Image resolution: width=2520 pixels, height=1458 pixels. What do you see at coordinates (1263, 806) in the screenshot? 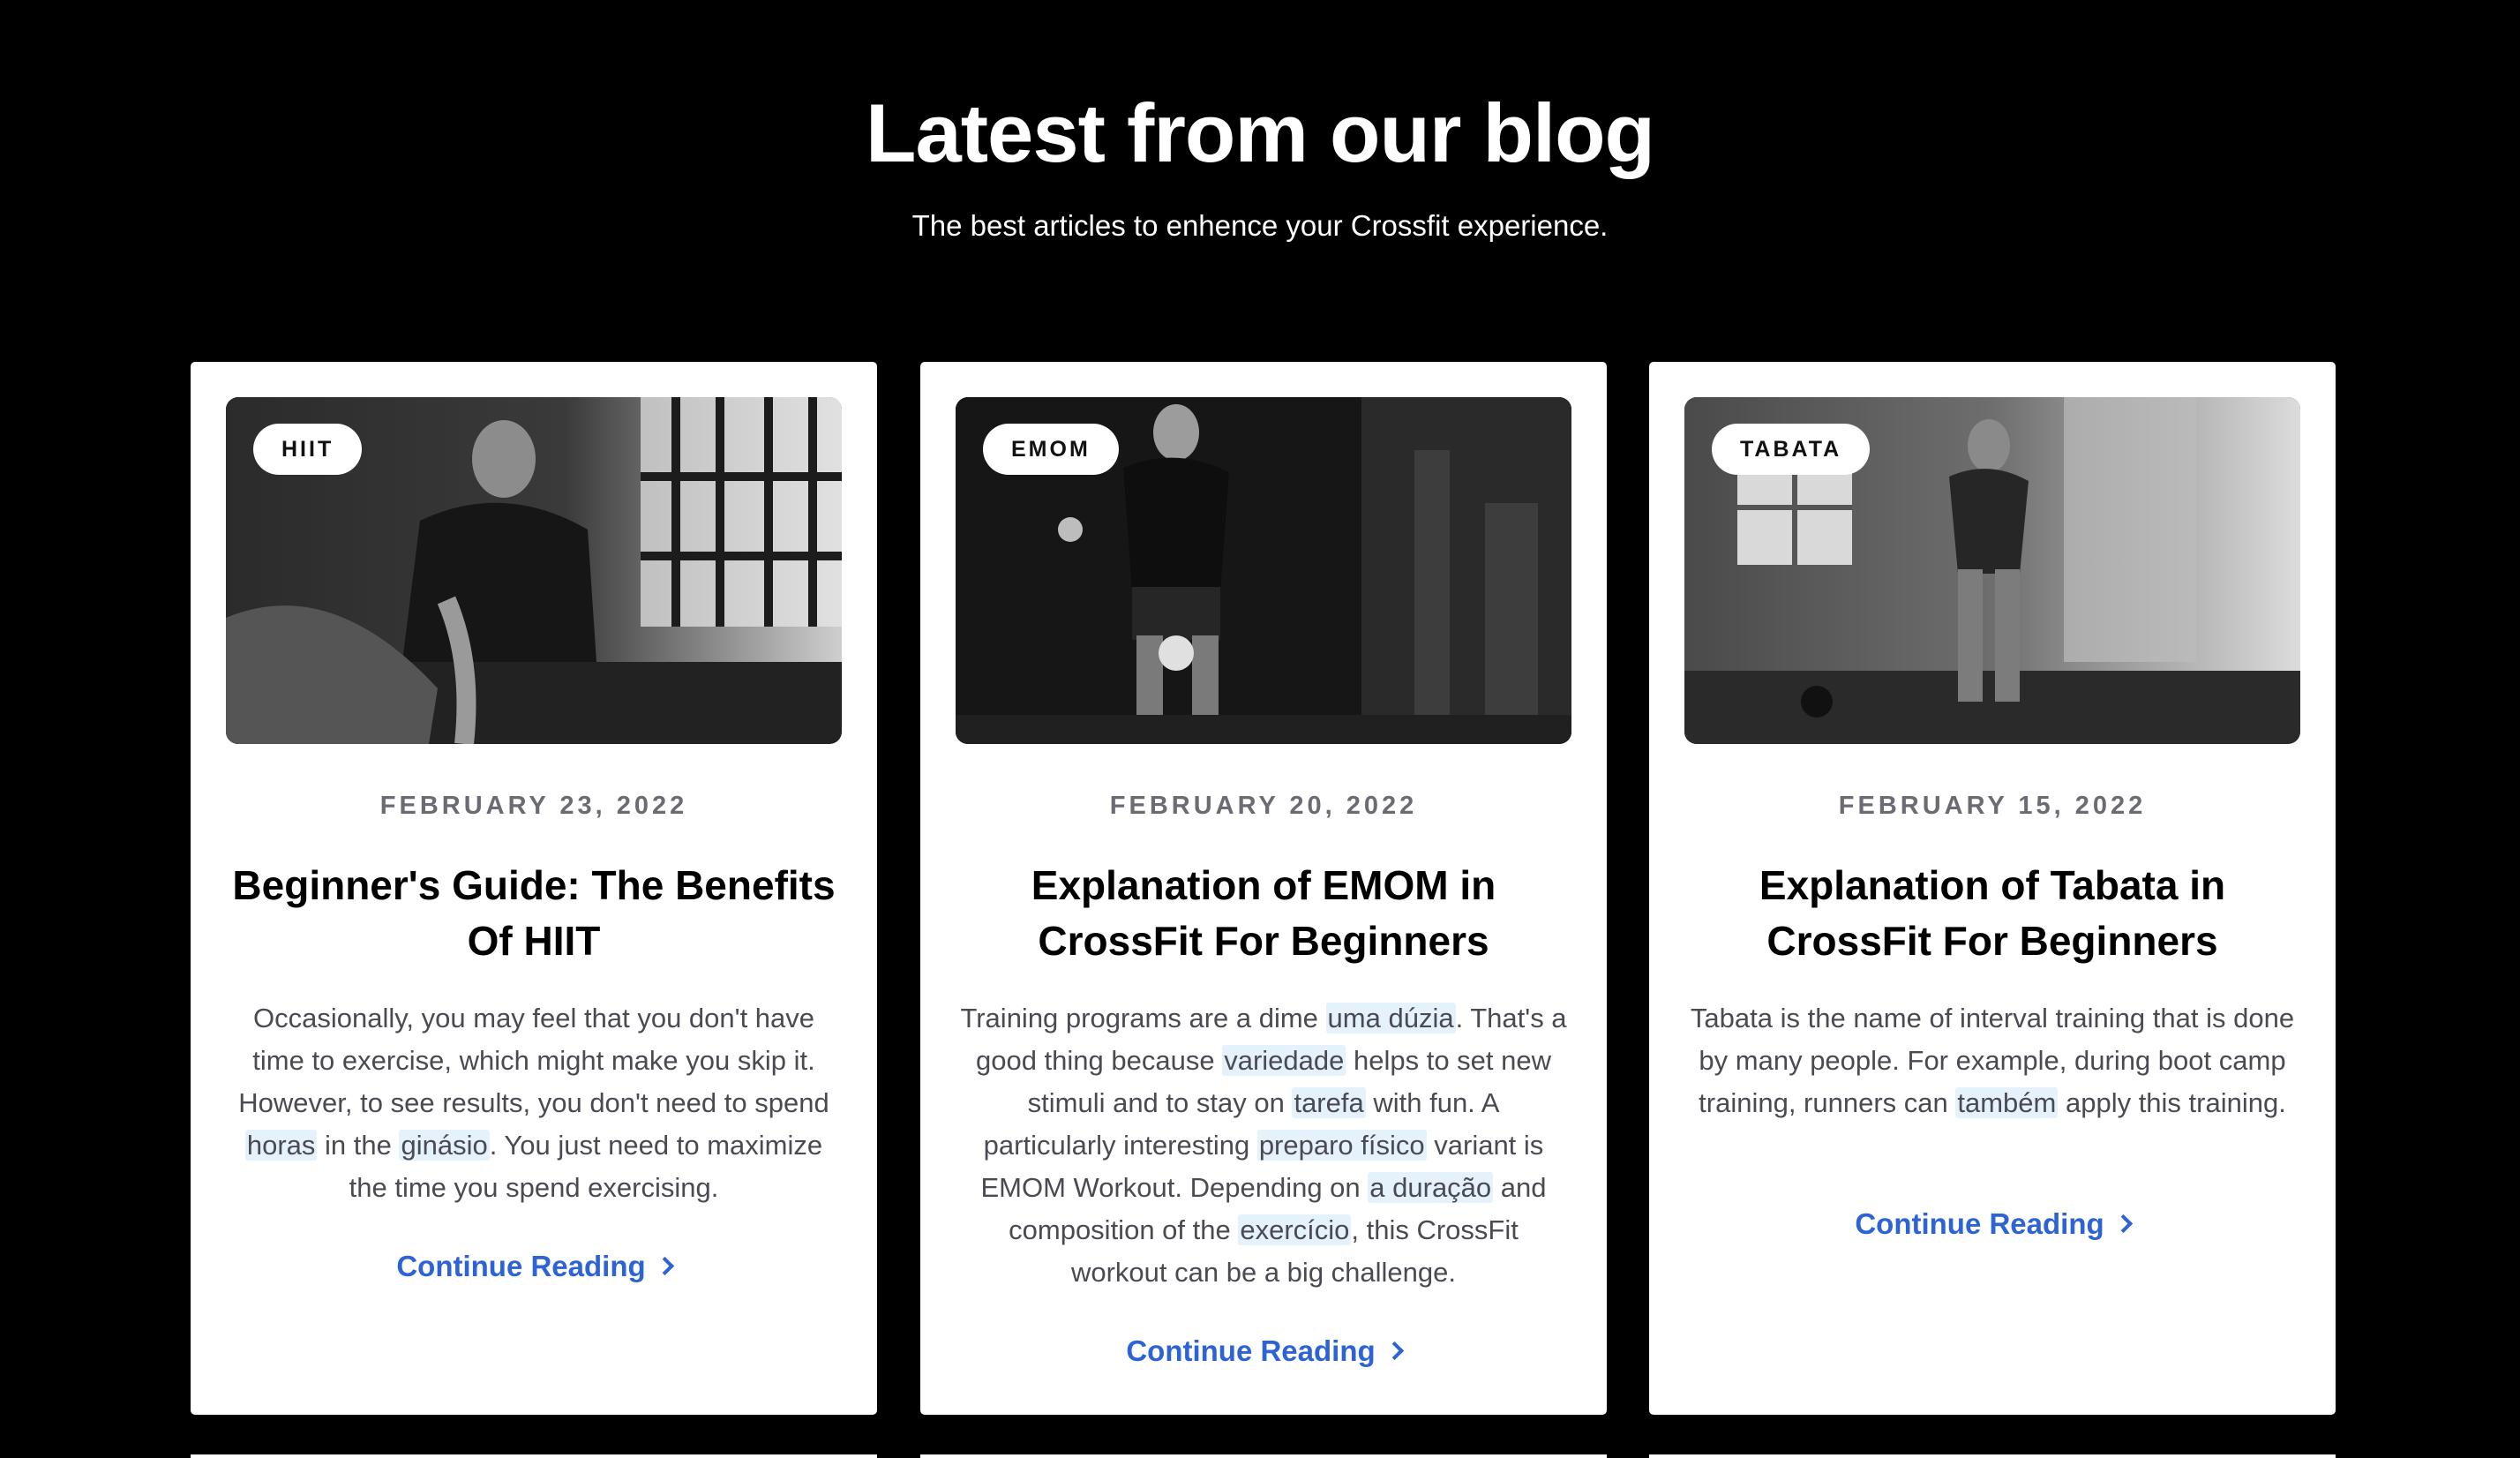
I see `post-date: FEBRUARY 20, 2022` at bounding box center [1263, 806].